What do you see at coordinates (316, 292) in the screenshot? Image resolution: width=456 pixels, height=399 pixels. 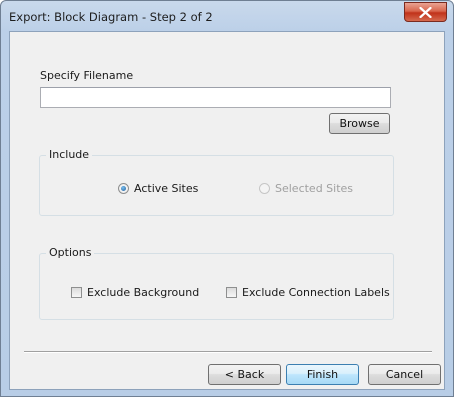 I see `exclude-connection-labels-label: Exclude Connection Labels` at bounding box center [316, 292].